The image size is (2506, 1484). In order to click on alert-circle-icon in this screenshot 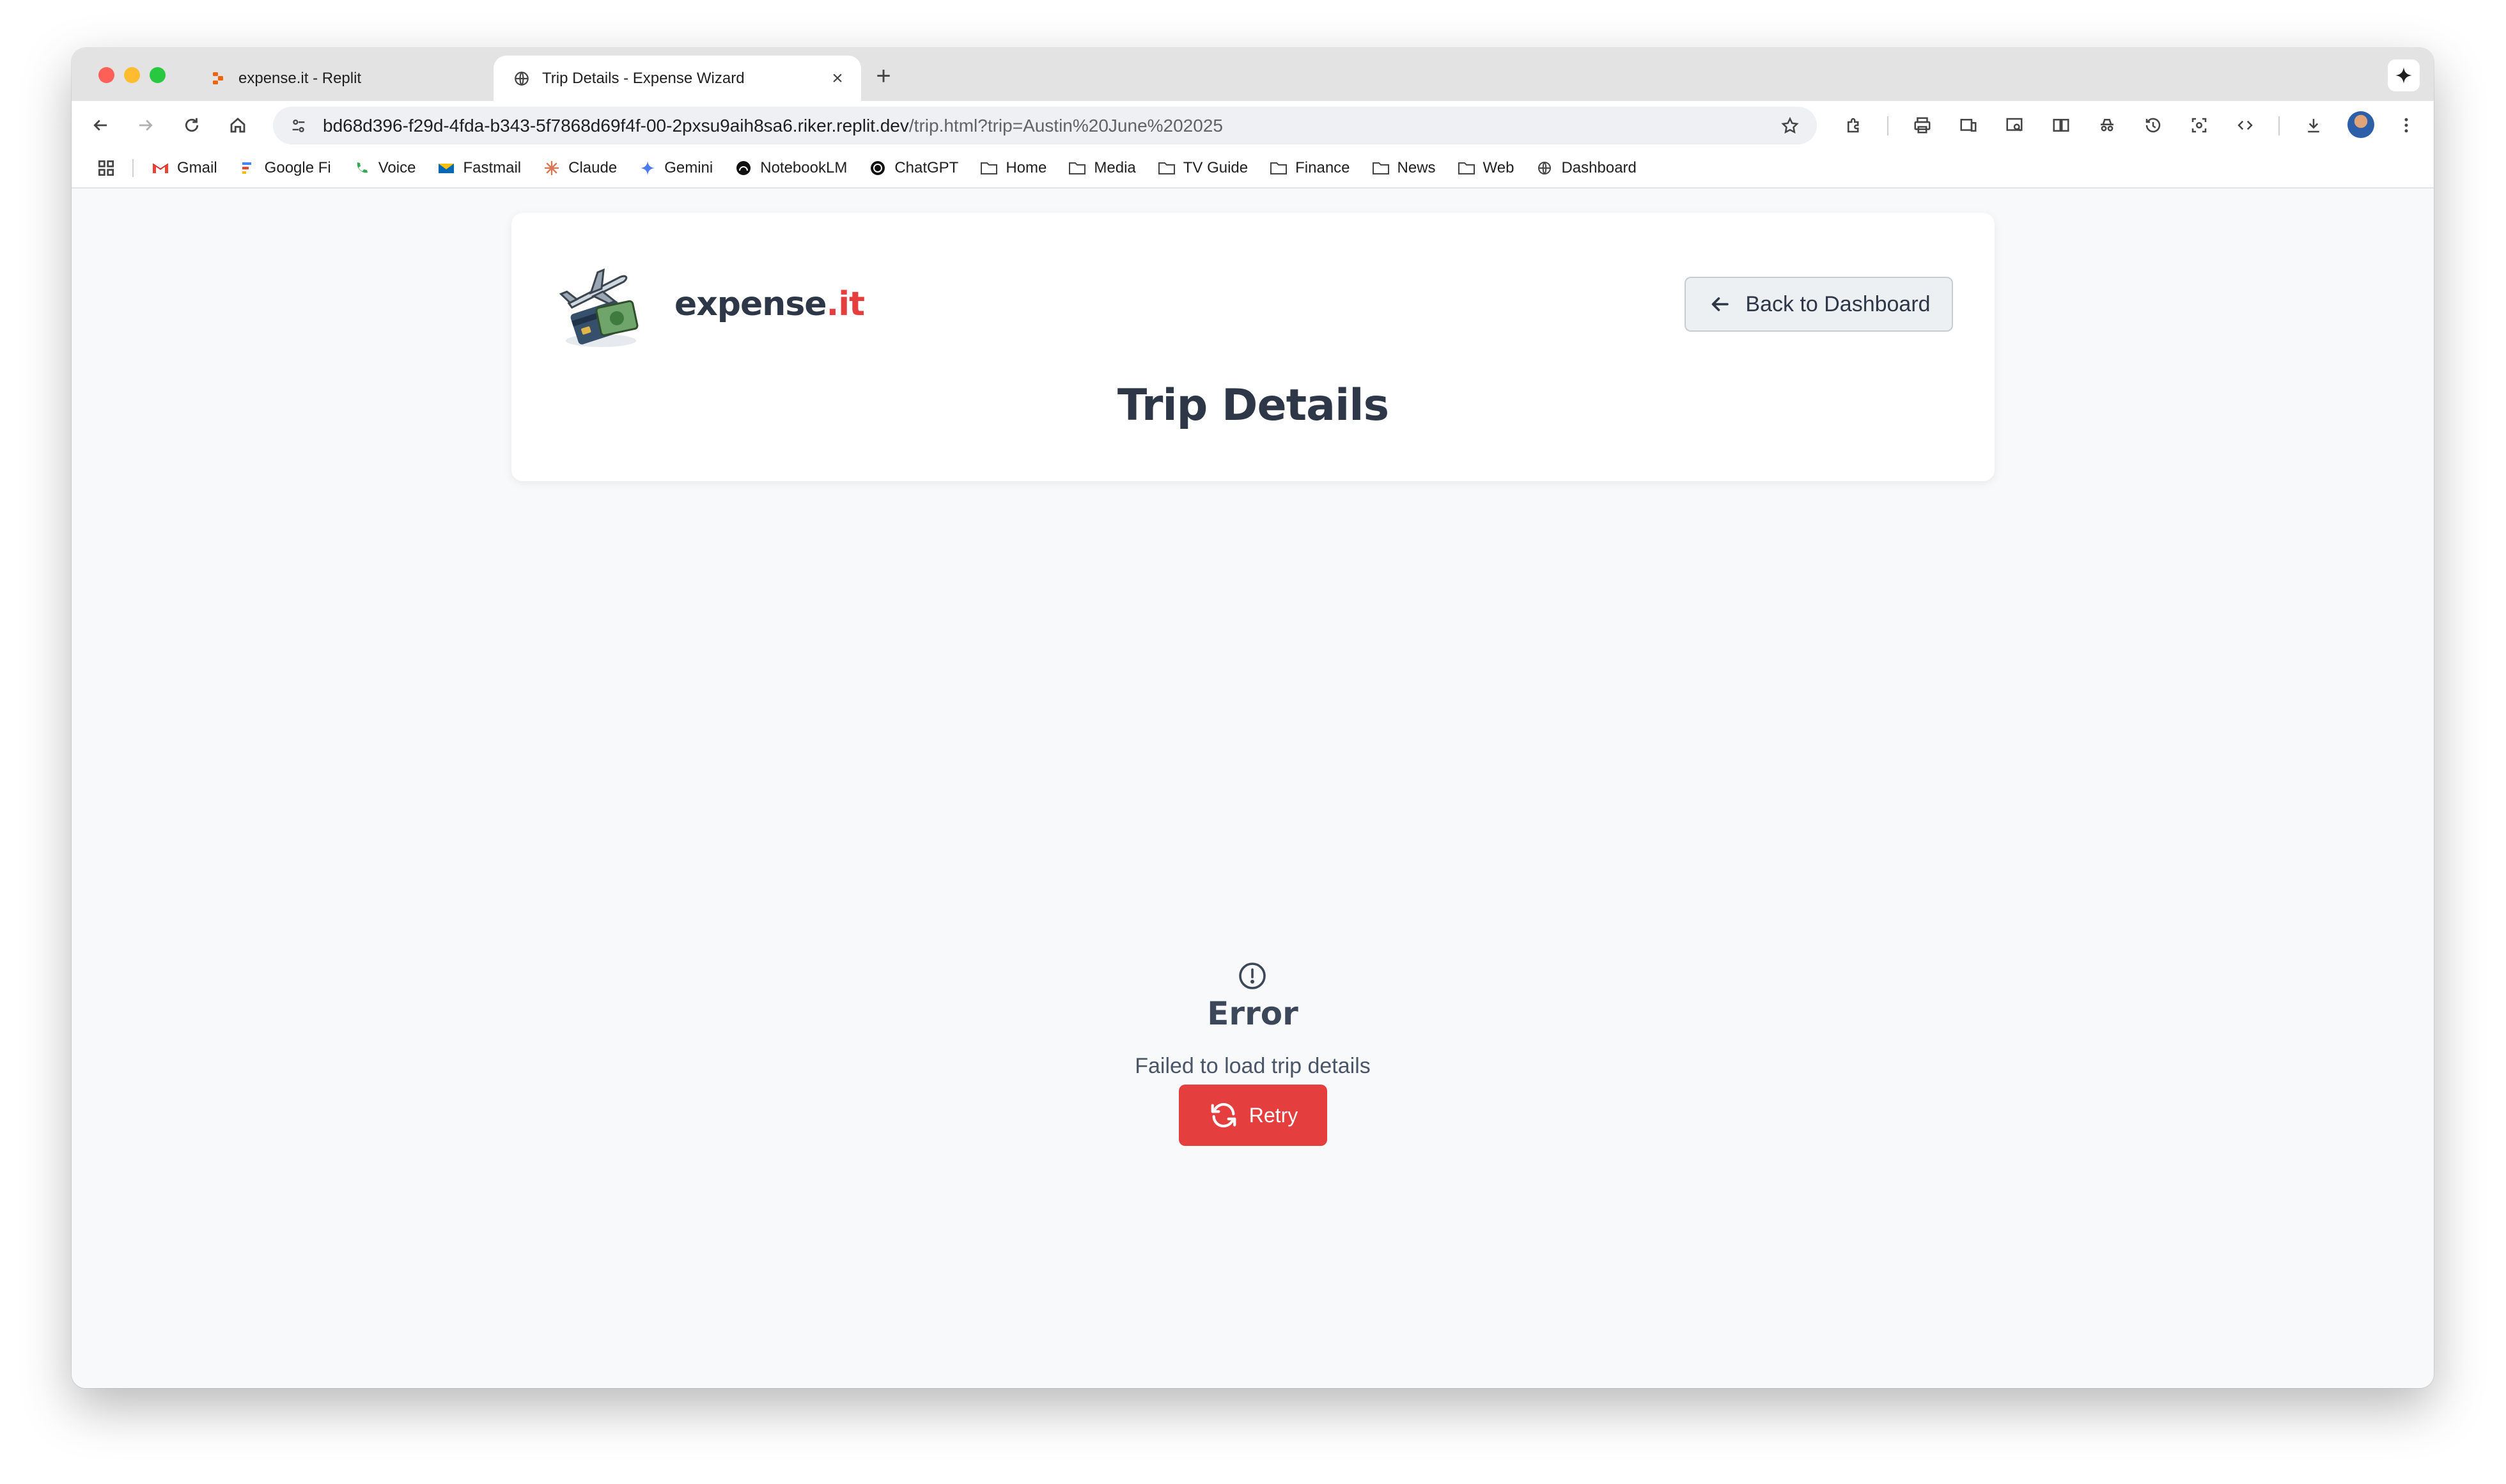, I will do `click(1252, 976)`.